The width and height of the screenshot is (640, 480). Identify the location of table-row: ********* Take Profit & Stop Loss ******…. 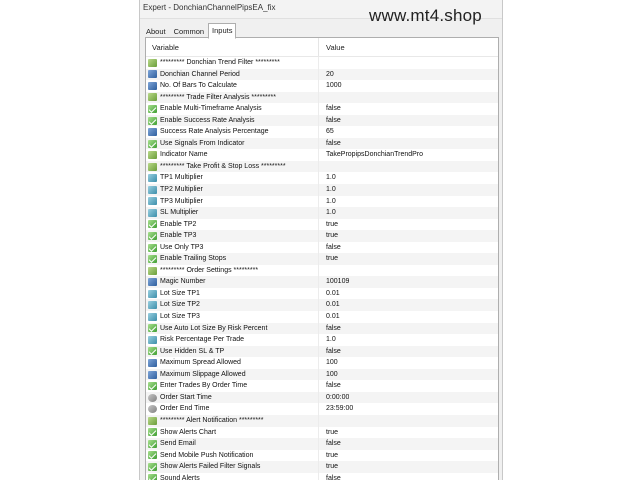
(322, 166).